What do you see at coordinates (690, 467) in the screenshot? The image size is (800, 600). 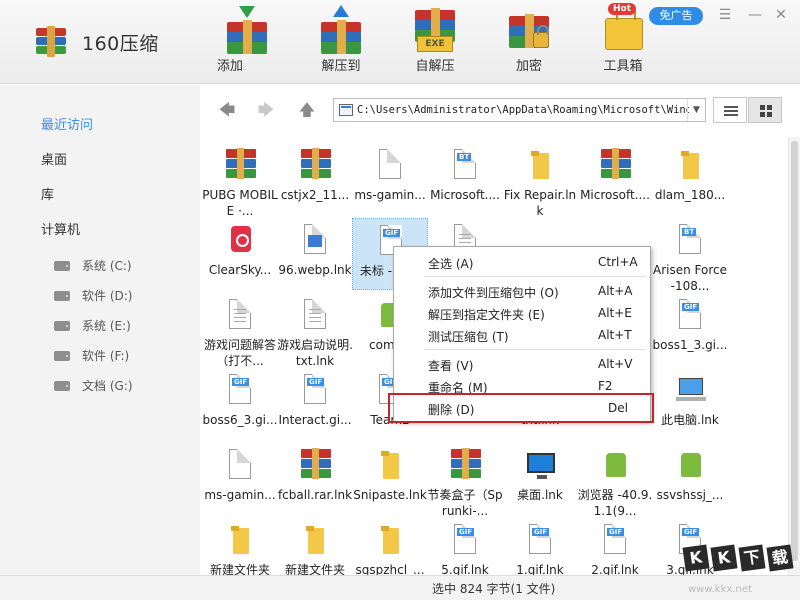 I see `android-app-icon` at bounding box center [690, 467].